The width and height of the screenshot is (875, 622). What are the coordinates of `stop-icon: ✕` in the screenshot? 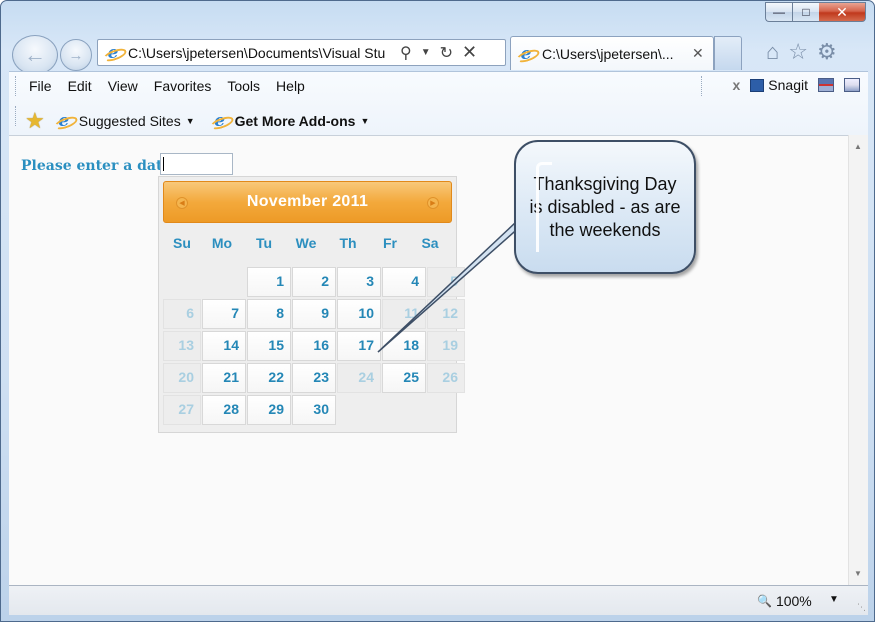 It's located at (469, 52).